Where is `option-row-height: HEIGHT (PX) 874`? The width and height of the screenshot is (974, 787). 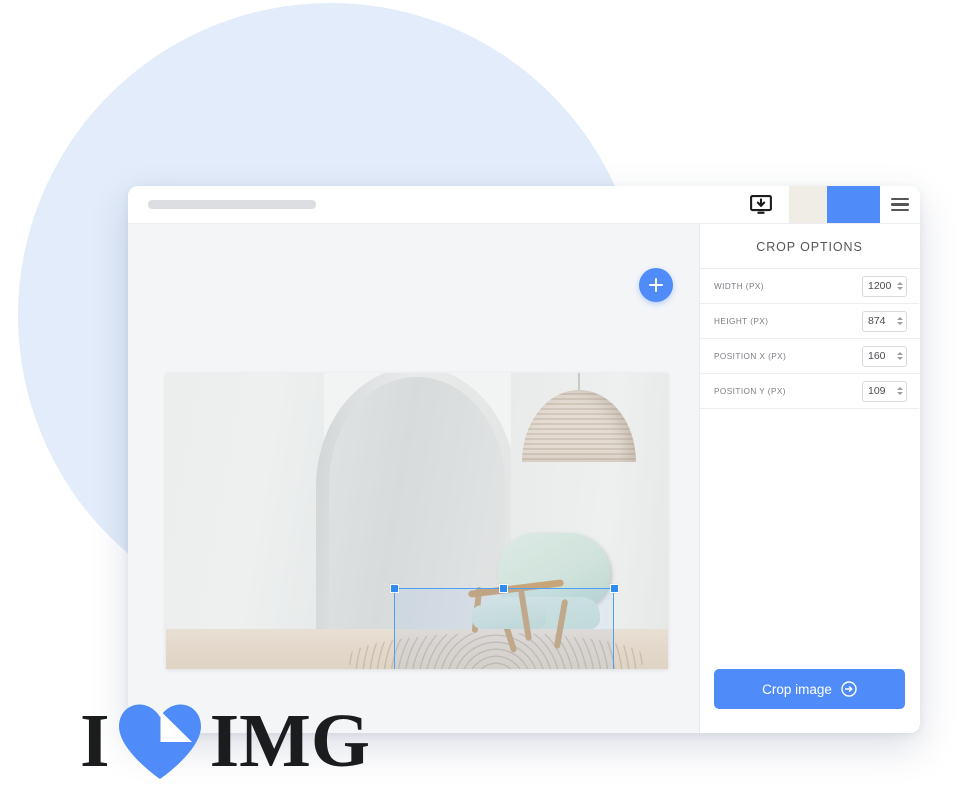 option-row-height: HEIGHT (PX) 874 is located at coordinates (809, 321).